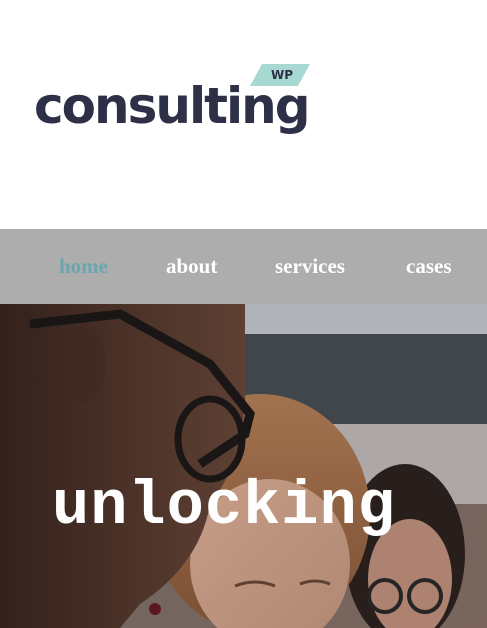  I want to click on nav-item-cases: cases, so click(429, 266).